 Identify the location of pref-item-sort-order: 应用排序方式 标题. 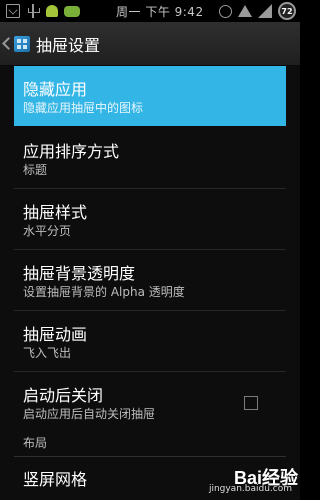
(150, 158).